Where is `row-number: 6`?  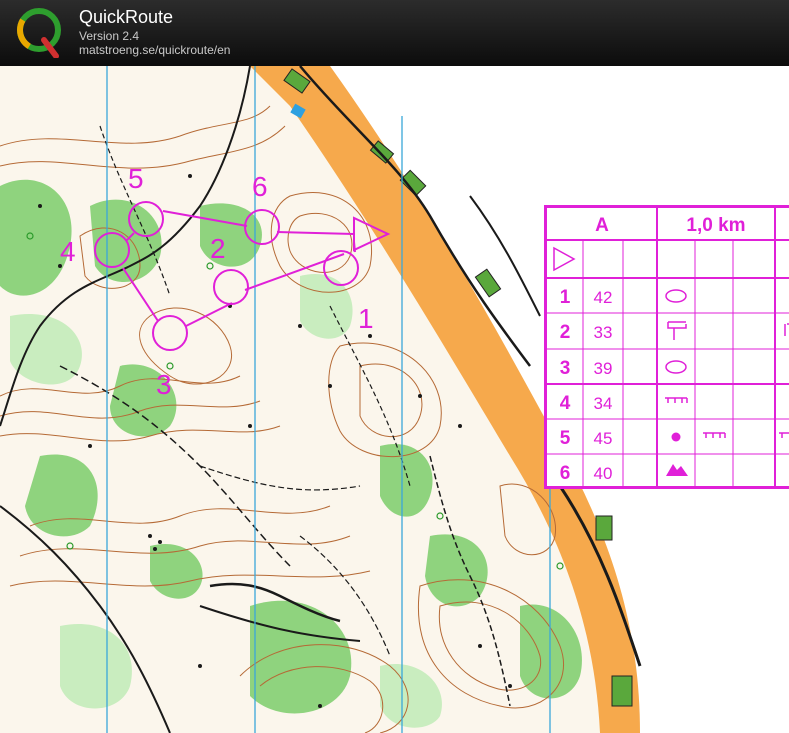
row-number: 6 is located at coordinates (565, 473).